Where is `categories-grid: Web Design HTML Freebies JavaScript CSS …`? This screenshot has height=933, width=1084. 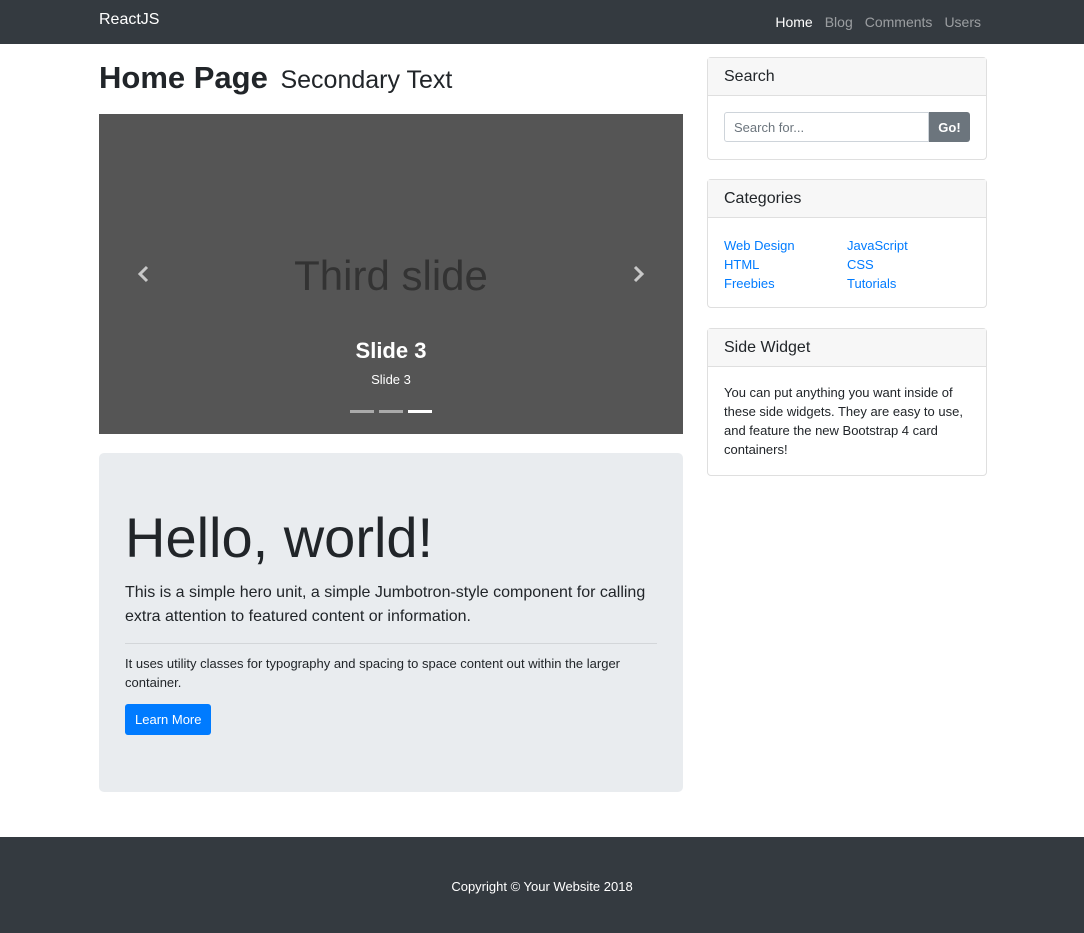 categories-grid: Web Design HTML Freebies JavaScript CSS … is located at coordinates (847, 264).